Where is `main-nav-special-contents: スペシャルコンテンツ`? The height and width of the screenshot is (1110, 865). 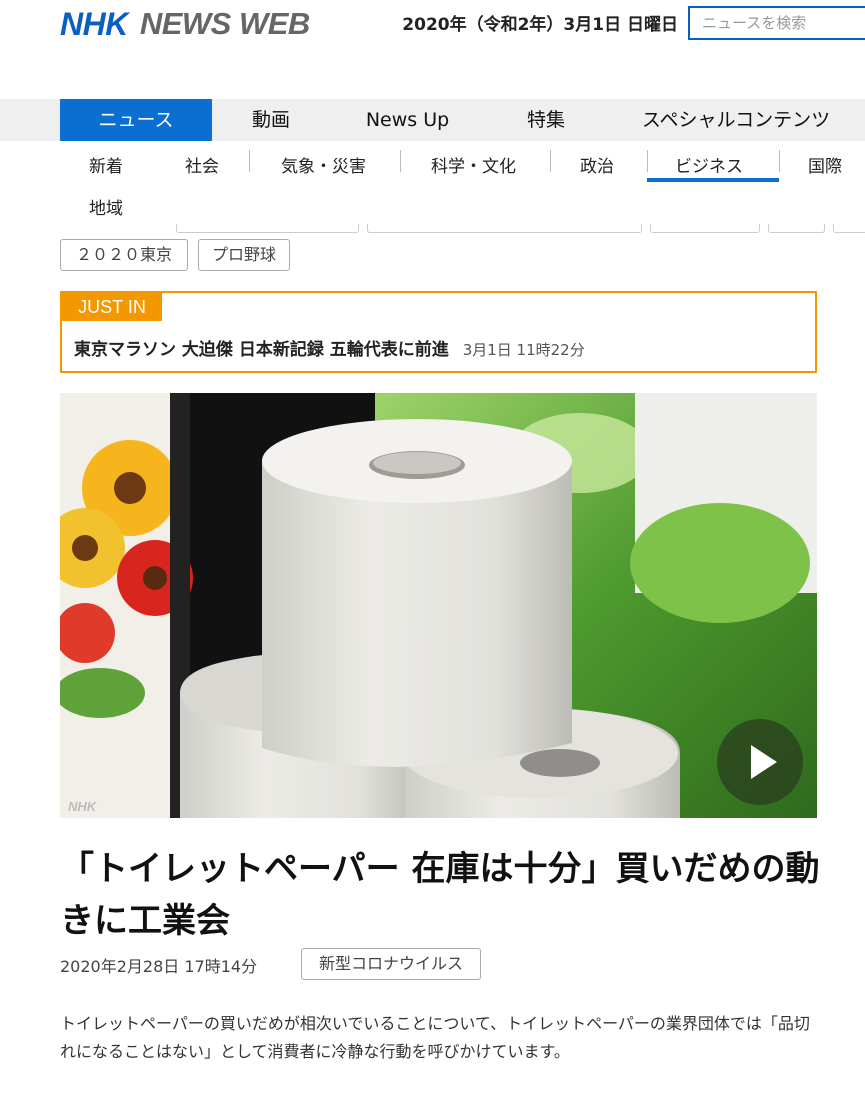 main-nav-special-contents: スペシャルコンテンツ is located at coordinates (736, 120).